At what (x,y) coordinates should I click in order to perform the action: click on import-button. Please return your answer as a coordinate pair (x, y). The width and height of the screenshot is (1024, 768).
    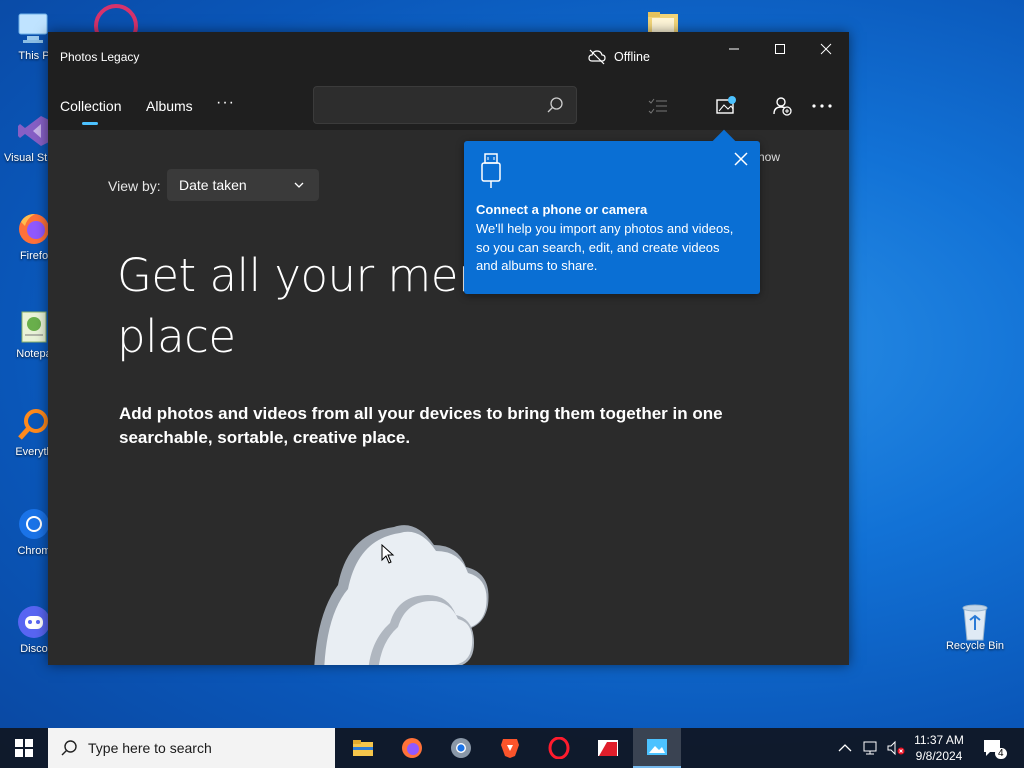
    Looking at the image, I should click on (726, 106).